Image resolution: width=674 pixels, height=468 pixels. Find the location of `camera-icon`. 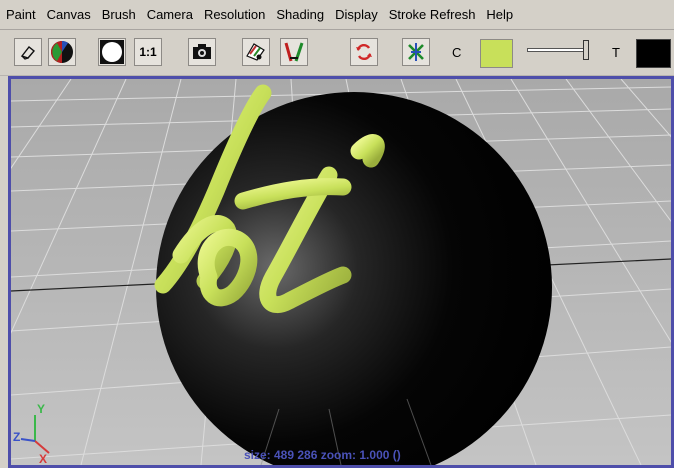

camera-icon is located at coordinates (202, 51).